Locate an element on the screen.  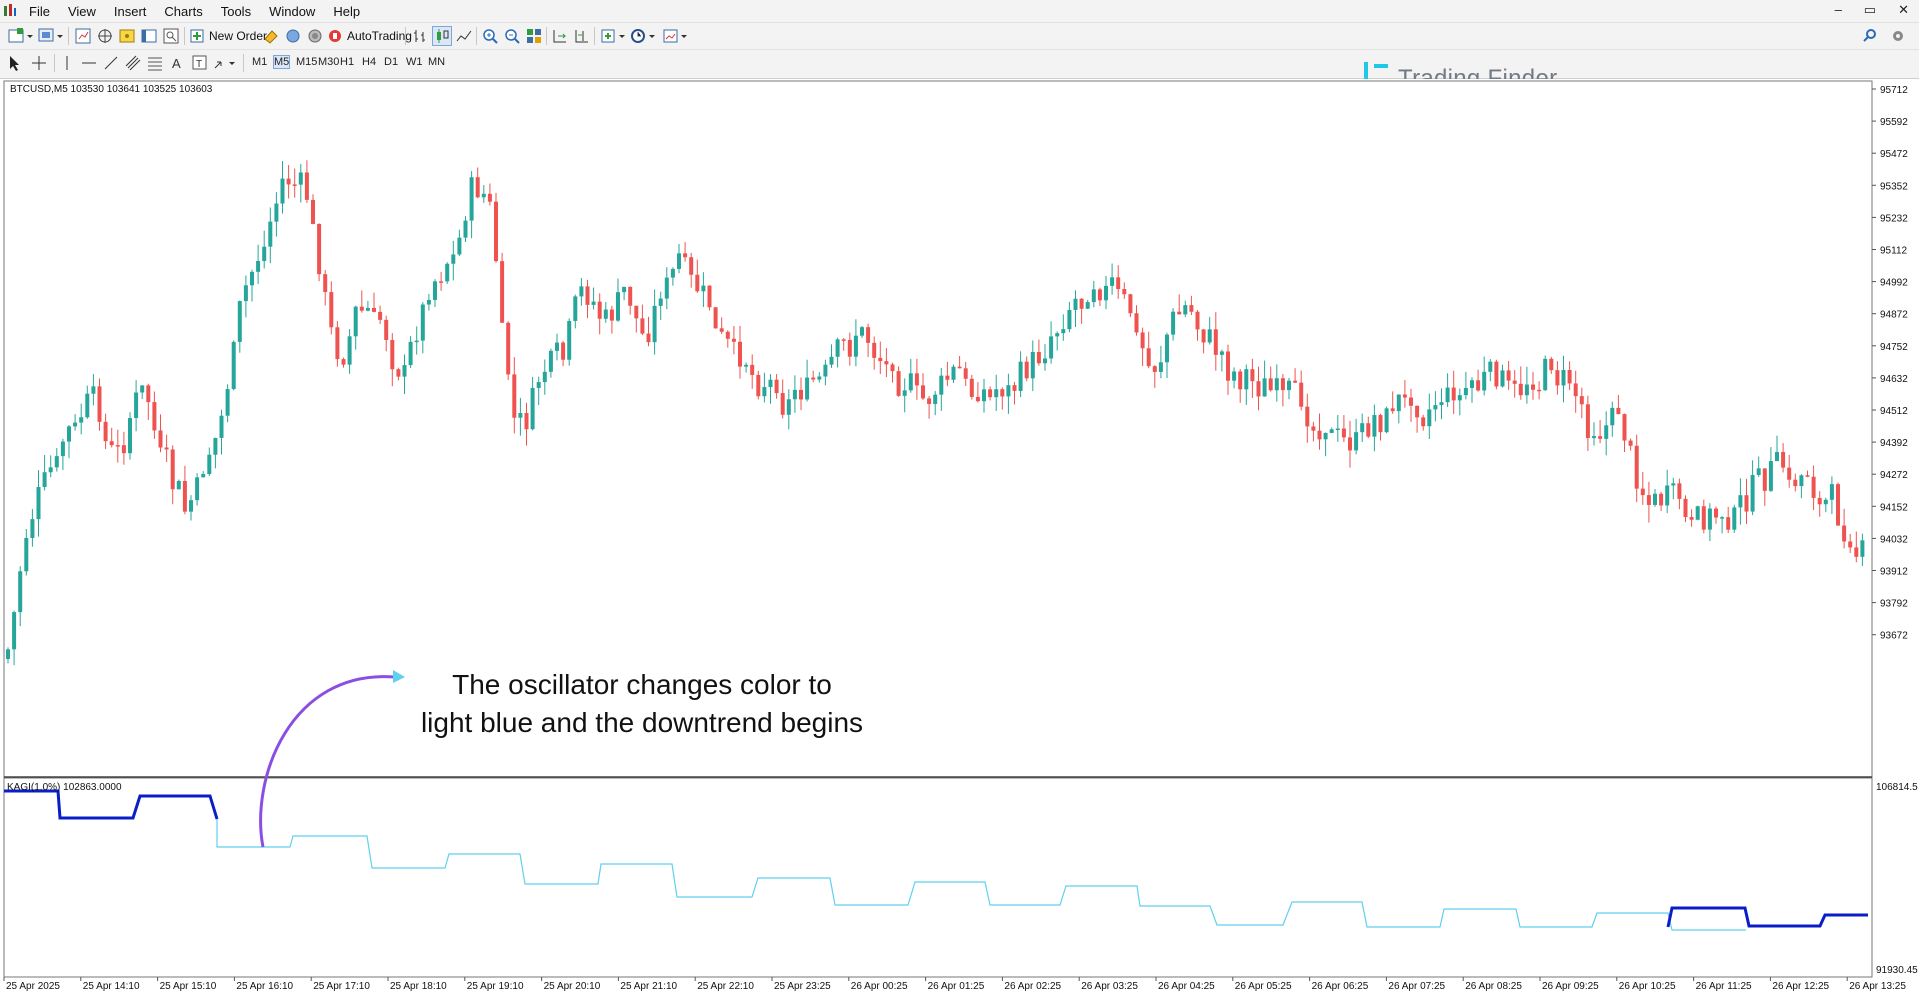
timeframe-mn: MN is located at coordinates (436, 62).